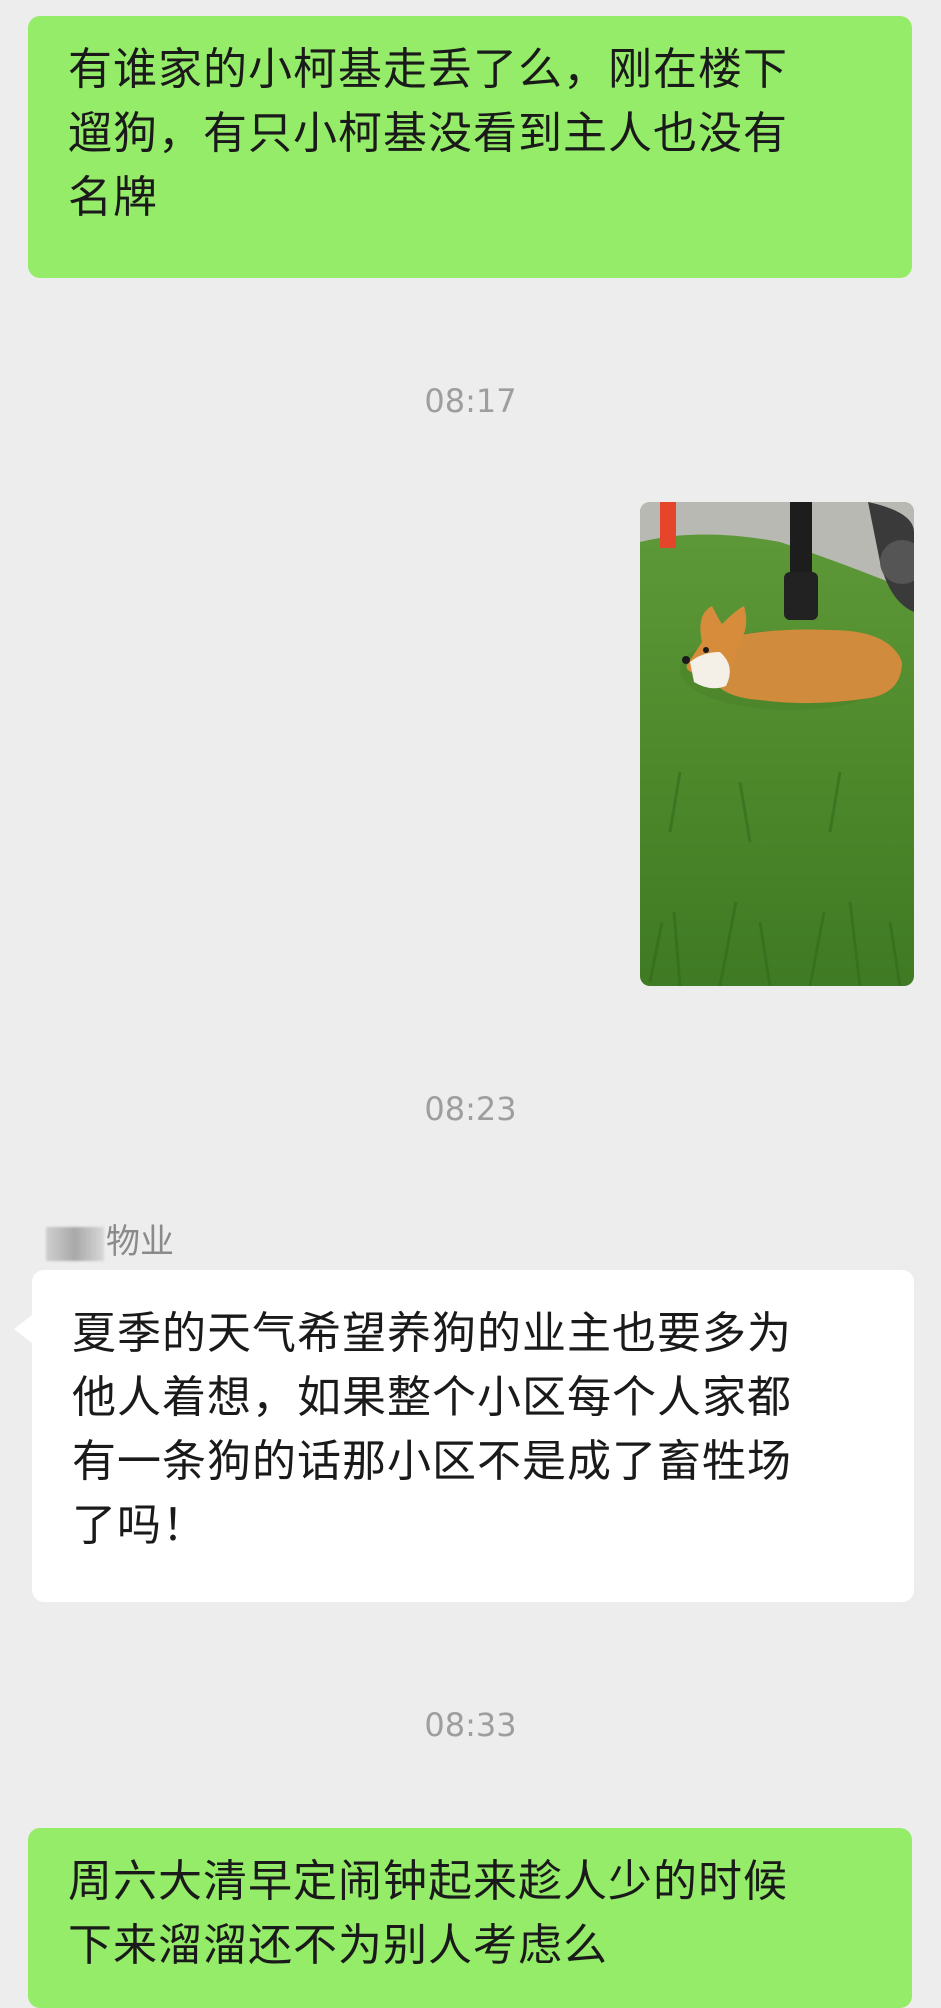 The image size is (941, 2008). I want to click on photo-icon, so click(777, 744).